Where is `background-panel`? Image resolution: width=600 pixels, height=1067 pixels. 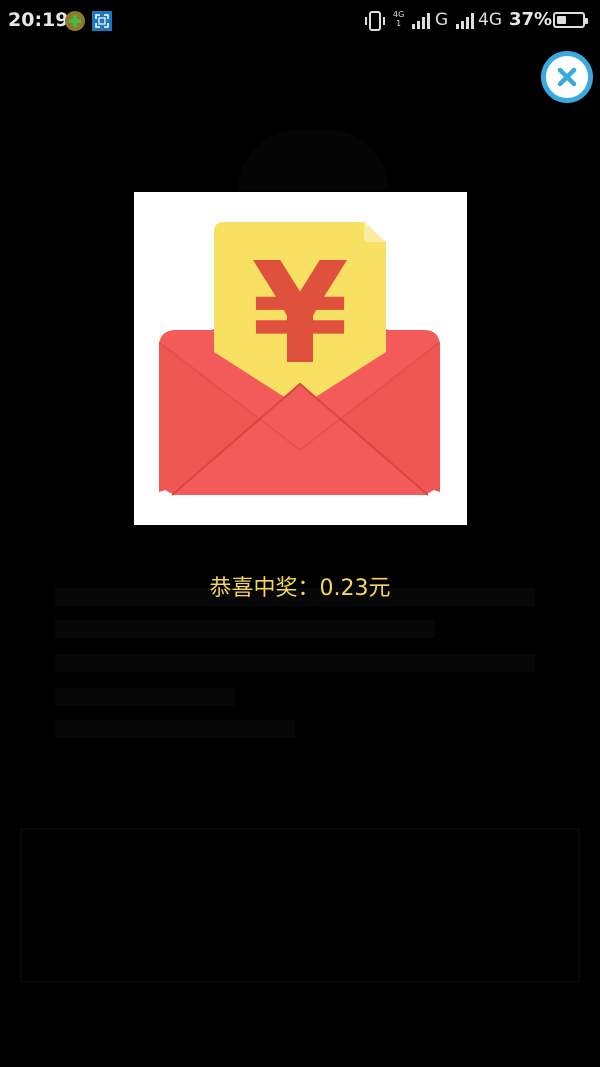
background-panel is located at coordinates (300, 905).